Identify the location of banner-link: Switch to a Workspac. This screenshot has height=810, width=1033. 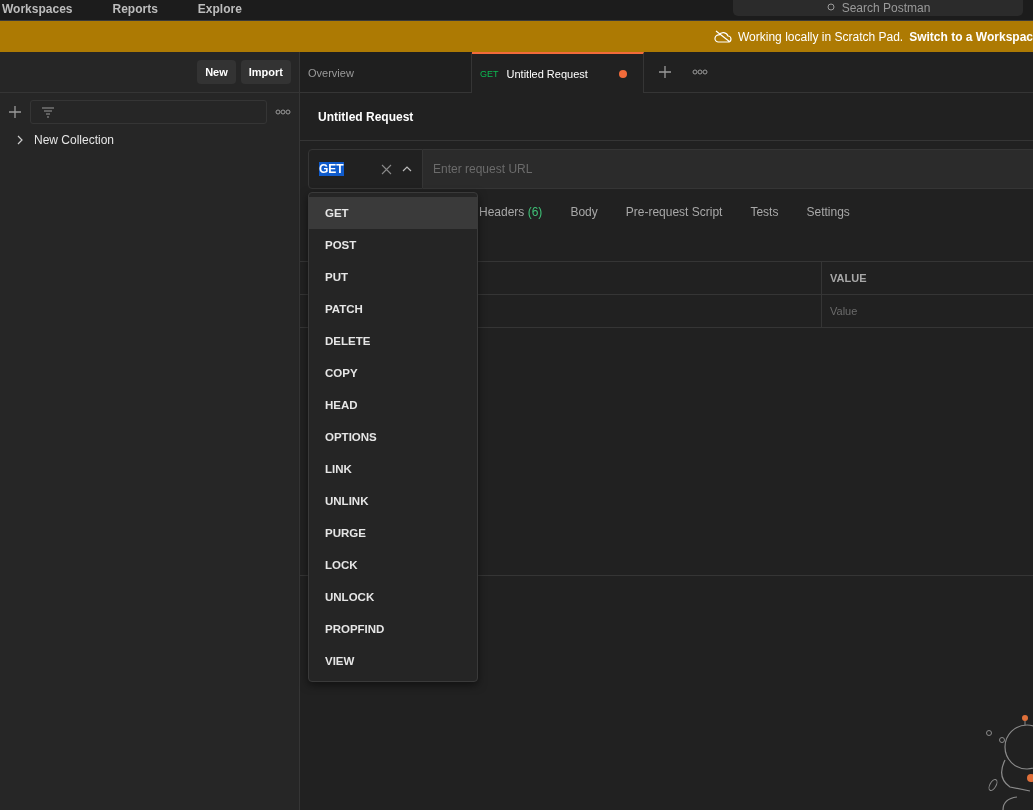
(971, 36).